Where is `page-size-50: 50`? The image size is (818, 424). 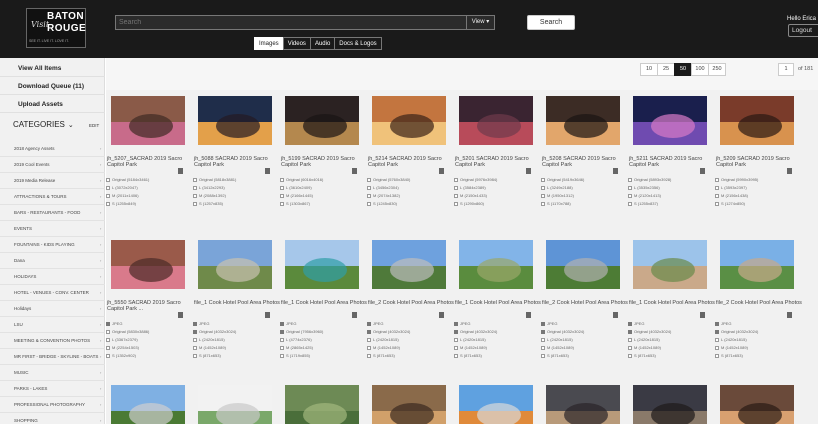 page-size-50: 50 is located at coordinates (683, 69).